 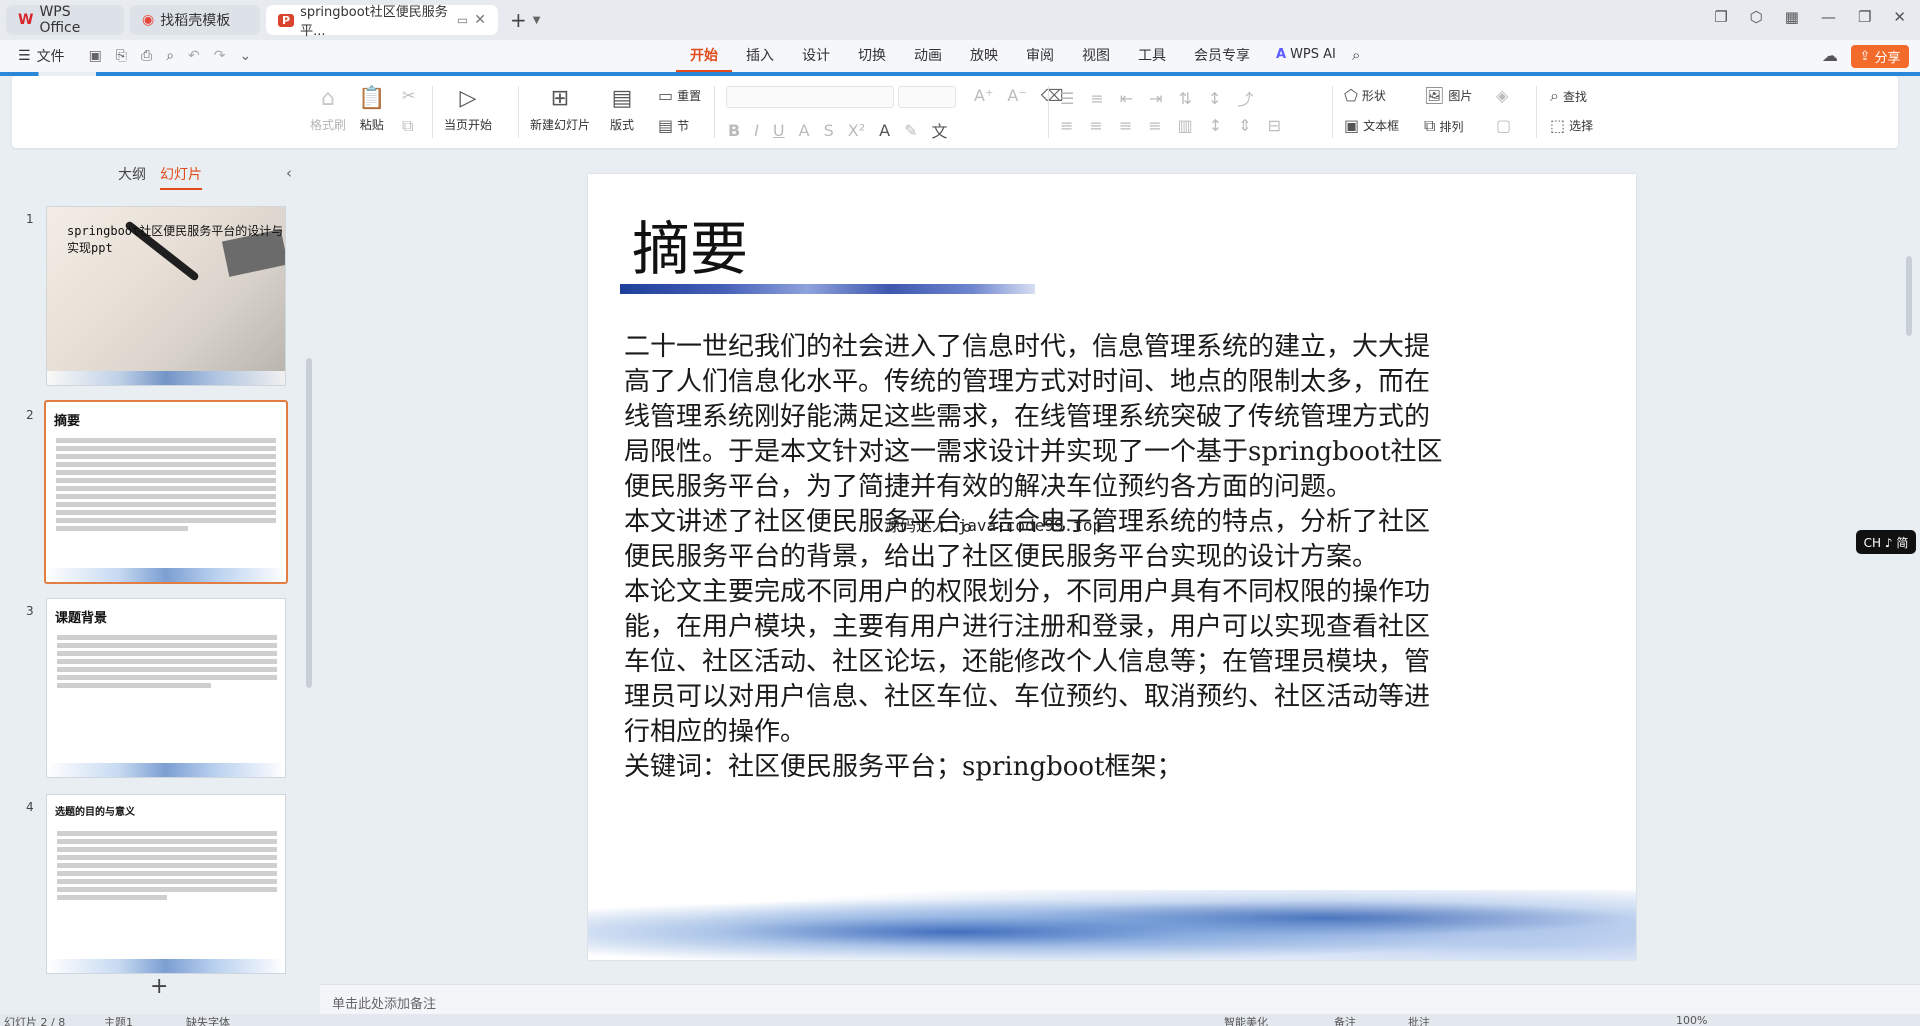 What do you see at coordinates (41, 56) in the screenshot?
I see `file-menu: ☰ 文件` at bounding box center [41, 56].